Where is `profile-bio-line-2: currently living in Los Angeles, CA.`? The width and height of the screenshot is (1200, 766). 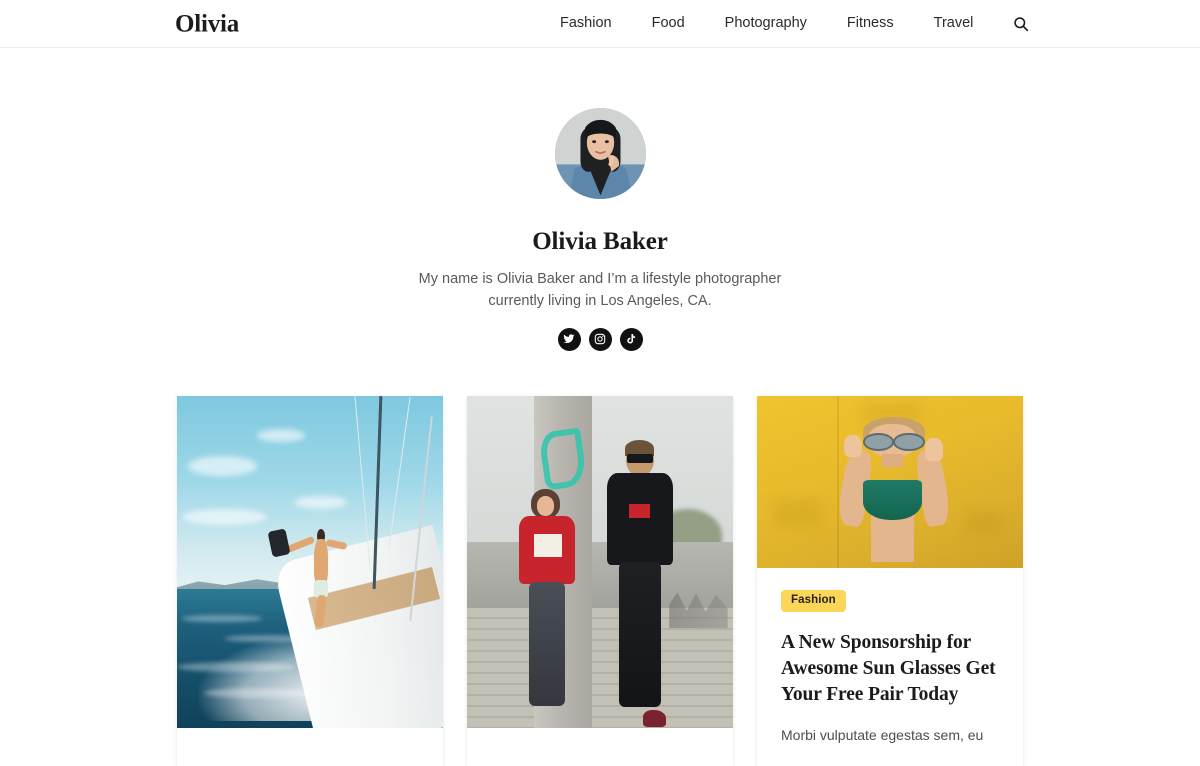
profile-bio-line-2: currently living in Los Angeles, CA. is located at coordinates (600, 300).